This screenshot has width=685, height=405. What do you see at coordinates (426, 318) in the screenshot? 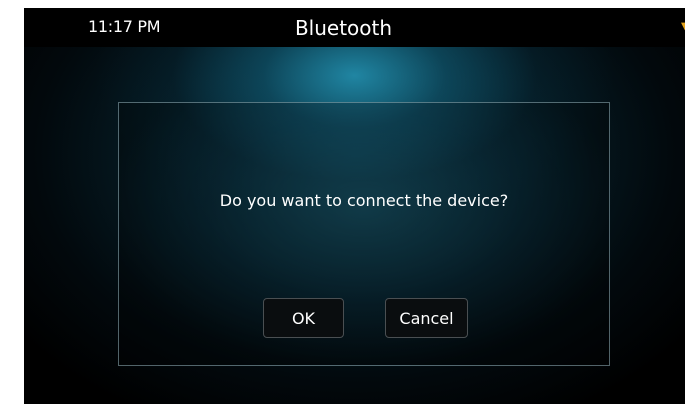
I see `cancel-button: Cancel` at bounding box center [426, 318].